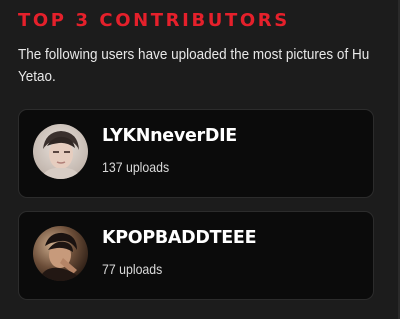  What do you see at coordinates (169, 136) in the screenshot?
I see `contributor-username: LYKNneverDIE` at bounding box center [169, 136].